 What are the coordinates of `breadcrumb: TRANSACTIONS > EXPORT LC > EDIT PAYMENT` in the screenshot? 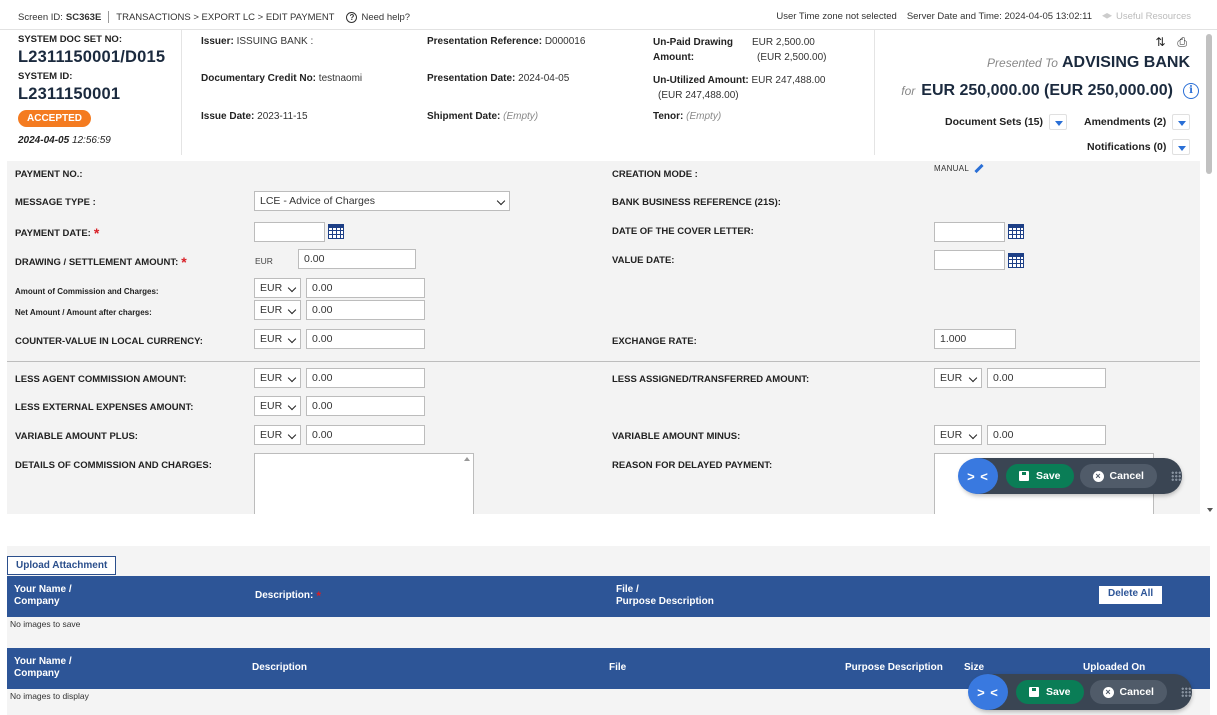 It's located at (225, 17).